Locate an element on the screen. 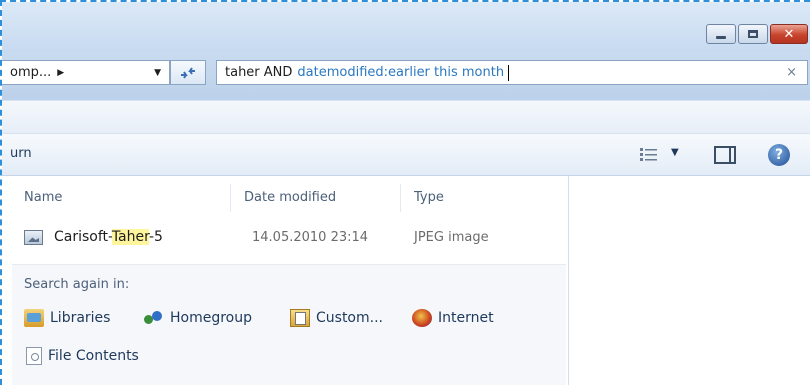 Image resolution: width=810 pixels, height=385 pixels. search-again-internet: Internet is located at coordinates (453, 318).